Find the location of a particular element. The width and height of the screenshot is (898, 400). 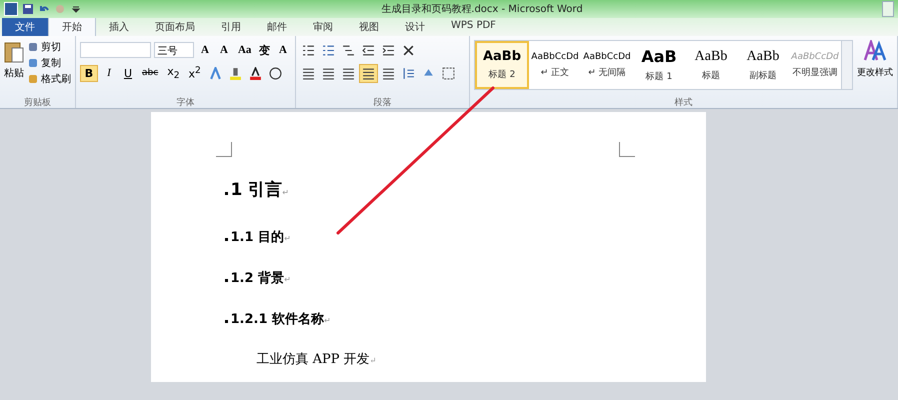

paste-button: 粘贴 is located at coordinates (14, 68).